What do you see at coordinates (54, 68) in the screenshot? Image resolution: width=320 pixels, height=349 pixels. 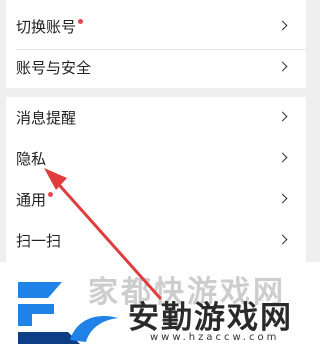 I see `account-security-label: 账号与安全` at bounding box center [54, 68].